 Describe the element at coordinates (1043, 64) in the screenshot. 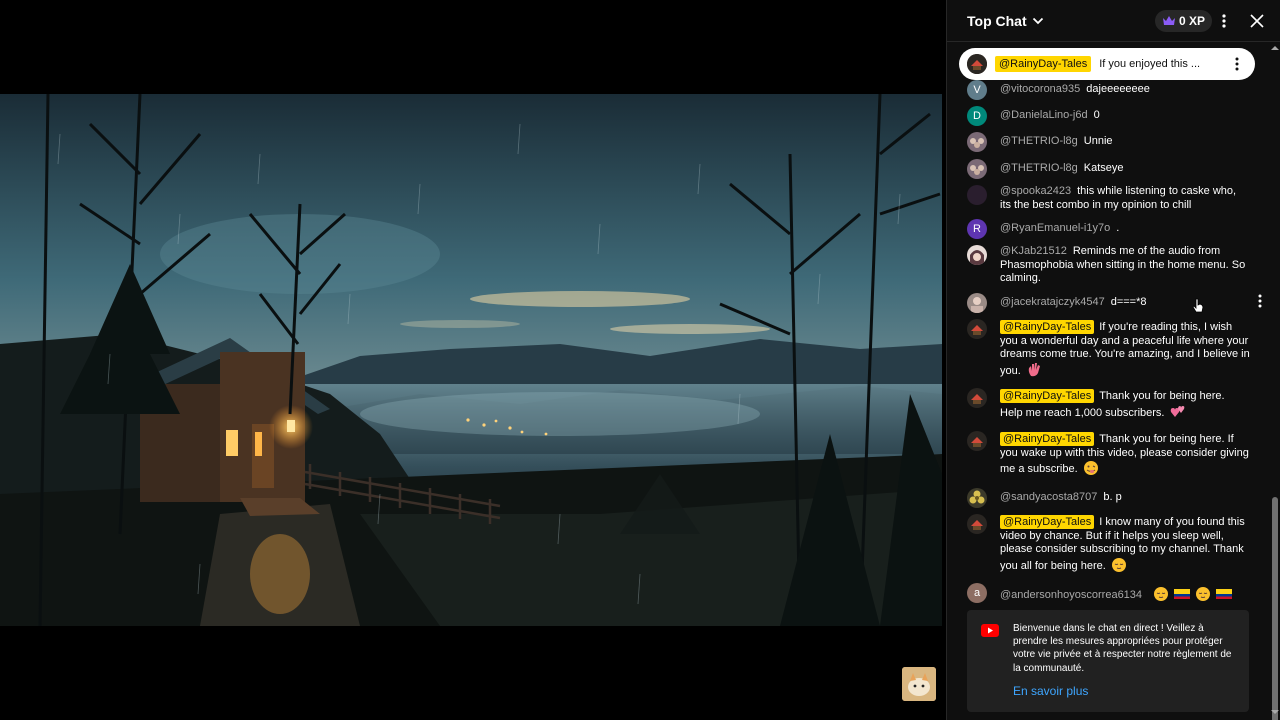

I see `pinned-author: @RainyDay-Tales` at that location.